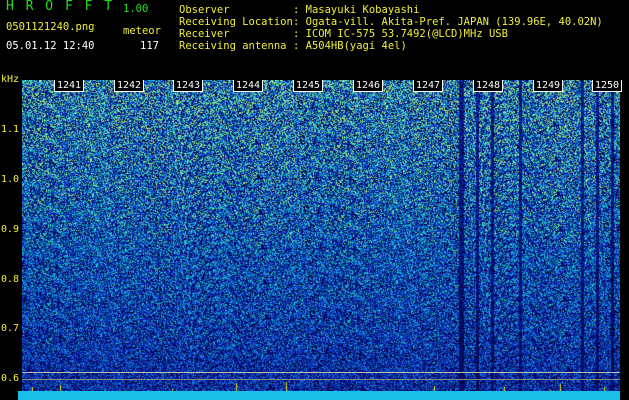  What do you see at coordinates (368, 86) in the screenshot?
I see `time-tick: 1246` at bounding box center [368, 86].